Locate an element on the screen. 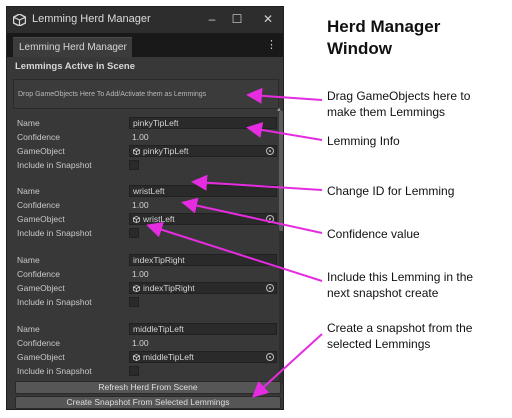 This screenshot has height=418, width=512. name-row: Name indexTipRight is located at coordinates (146, 260).